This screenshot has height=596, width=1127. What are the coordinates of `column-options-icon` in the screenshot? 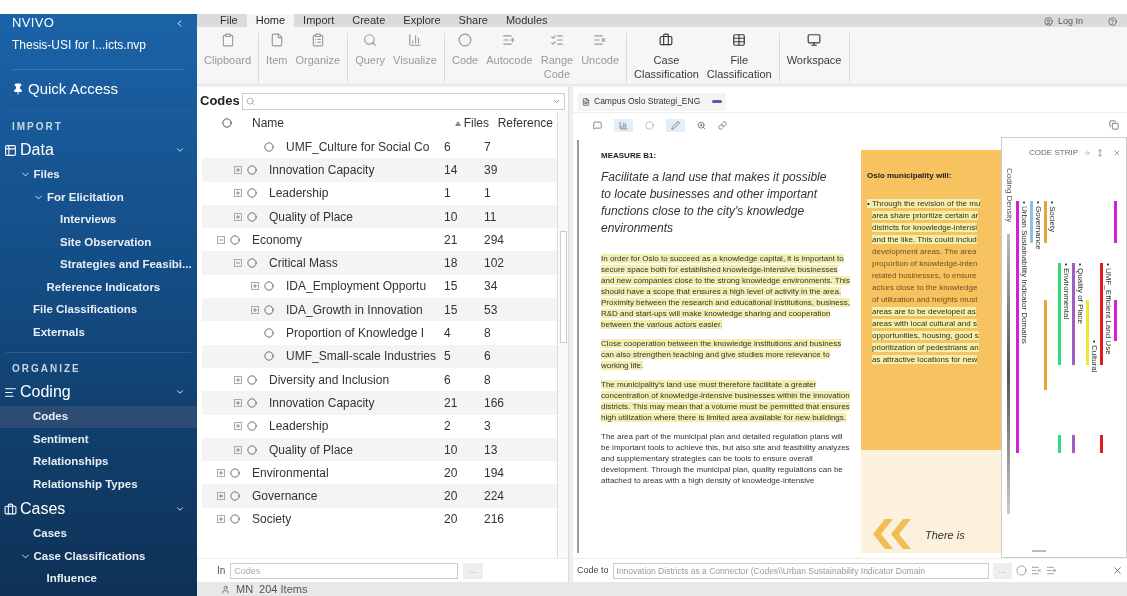 It's located at (227, 123).